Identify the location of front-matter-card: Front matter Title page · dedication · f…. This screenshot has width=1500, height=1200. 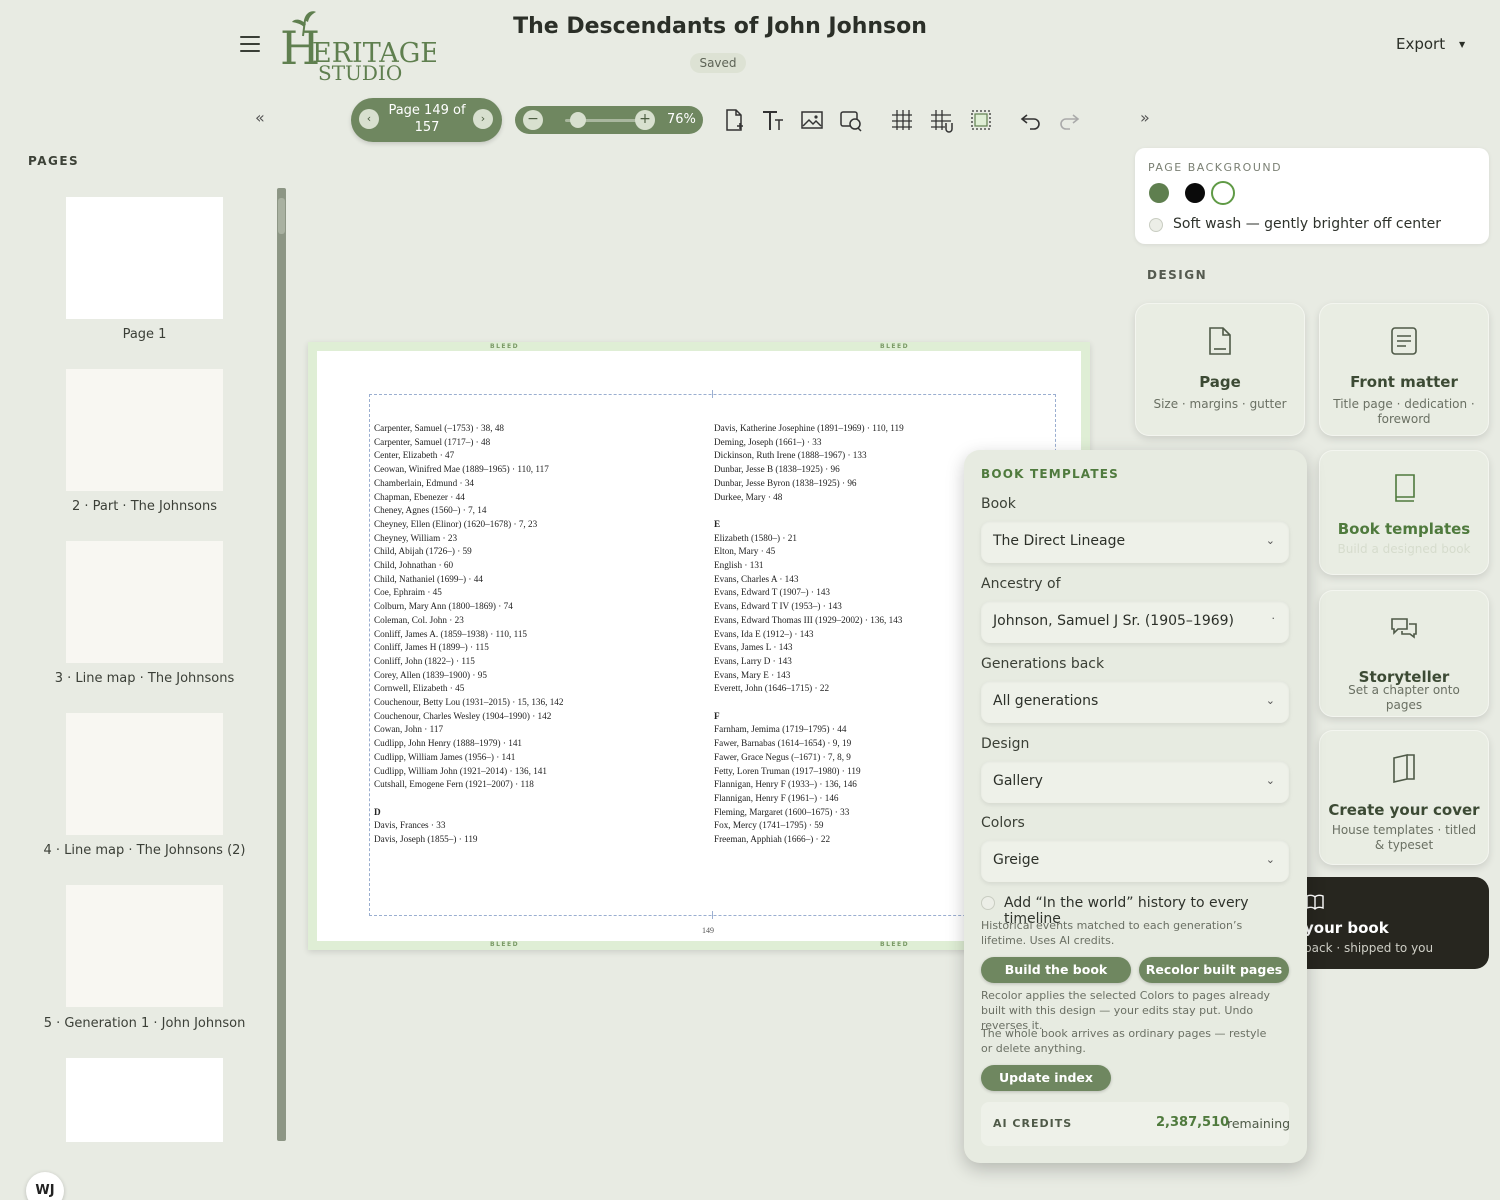
(1404, 369).